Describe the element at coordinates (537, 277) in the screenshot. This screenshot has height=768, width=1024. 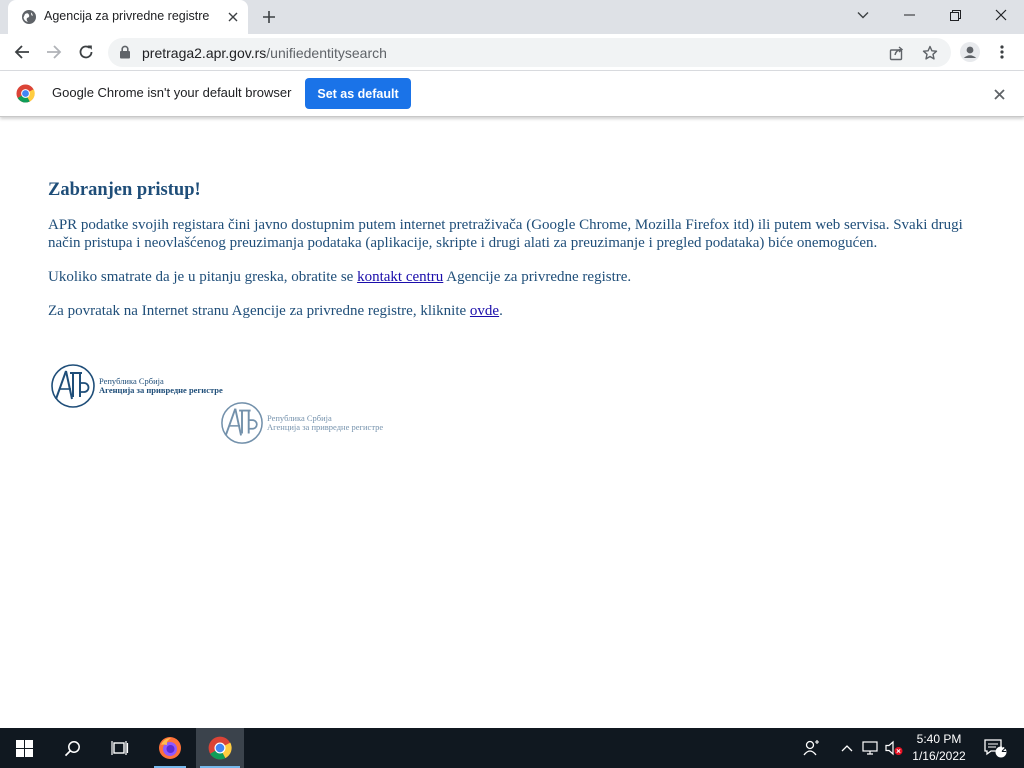
I see `contact-text-after: Agencije za privredne registre.` at that location.